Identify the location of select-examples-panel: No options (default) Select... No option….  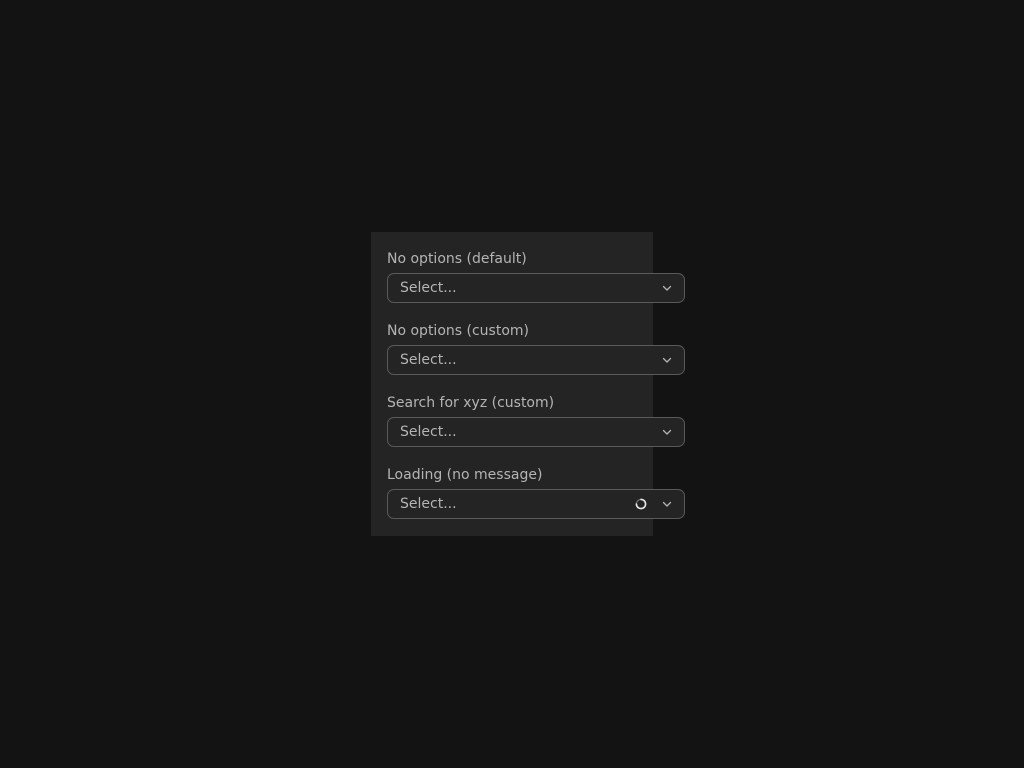
(528, 384).